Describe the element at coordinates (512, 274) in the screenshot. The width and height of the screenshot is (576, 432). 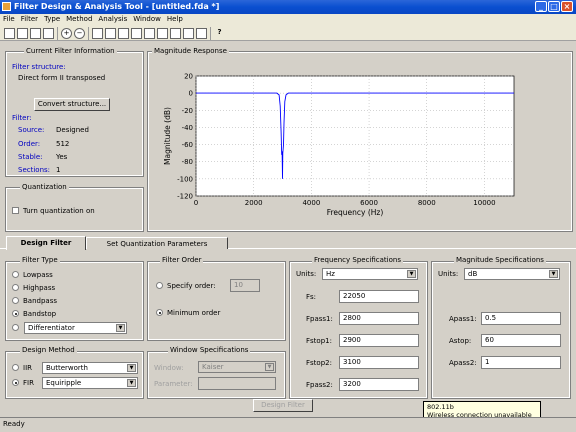
I see `mag-units-dropdown: dB ▼` at that location.